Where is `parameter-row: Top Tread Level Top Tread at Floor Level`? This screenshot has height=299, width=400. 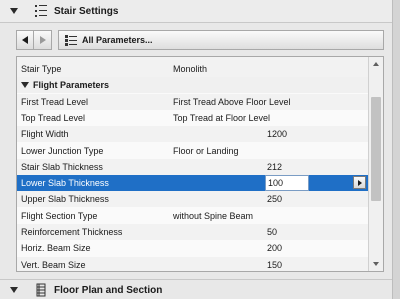
parameter-row: Top Tread Level Top Tread at Floor Level is located at coordinates (193, 118).